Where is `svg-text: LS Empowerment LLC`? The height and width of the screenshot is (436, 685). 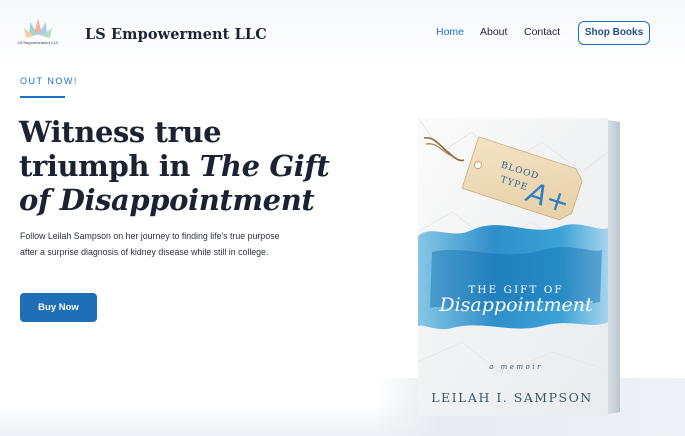
svg-text: LS Empowerment LLC is located at coordinates (38, 43).